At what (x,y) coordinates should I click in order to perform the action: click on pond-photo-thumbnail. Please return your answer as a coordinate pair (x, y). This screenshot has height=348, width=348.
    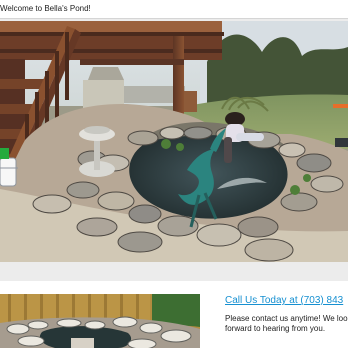
    Looking at the image, I should click on (100, 321).